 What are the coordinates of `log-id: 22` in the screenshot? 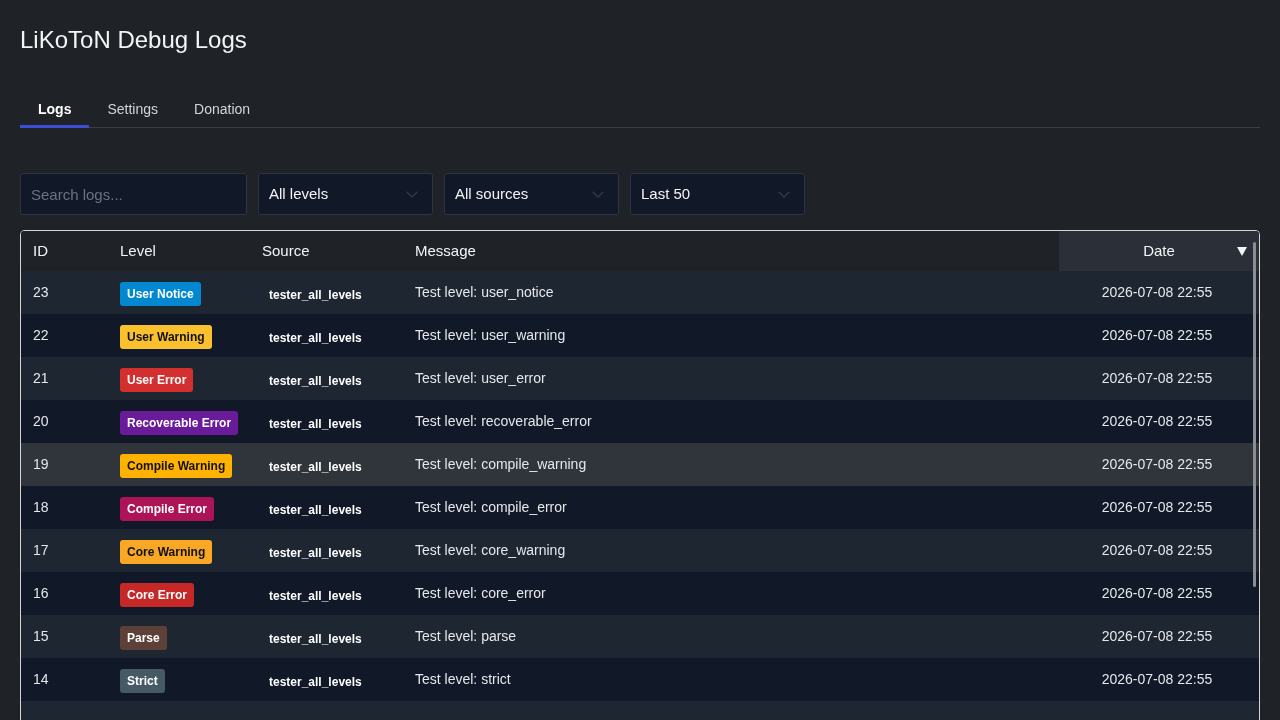 It's located at (41, 334).